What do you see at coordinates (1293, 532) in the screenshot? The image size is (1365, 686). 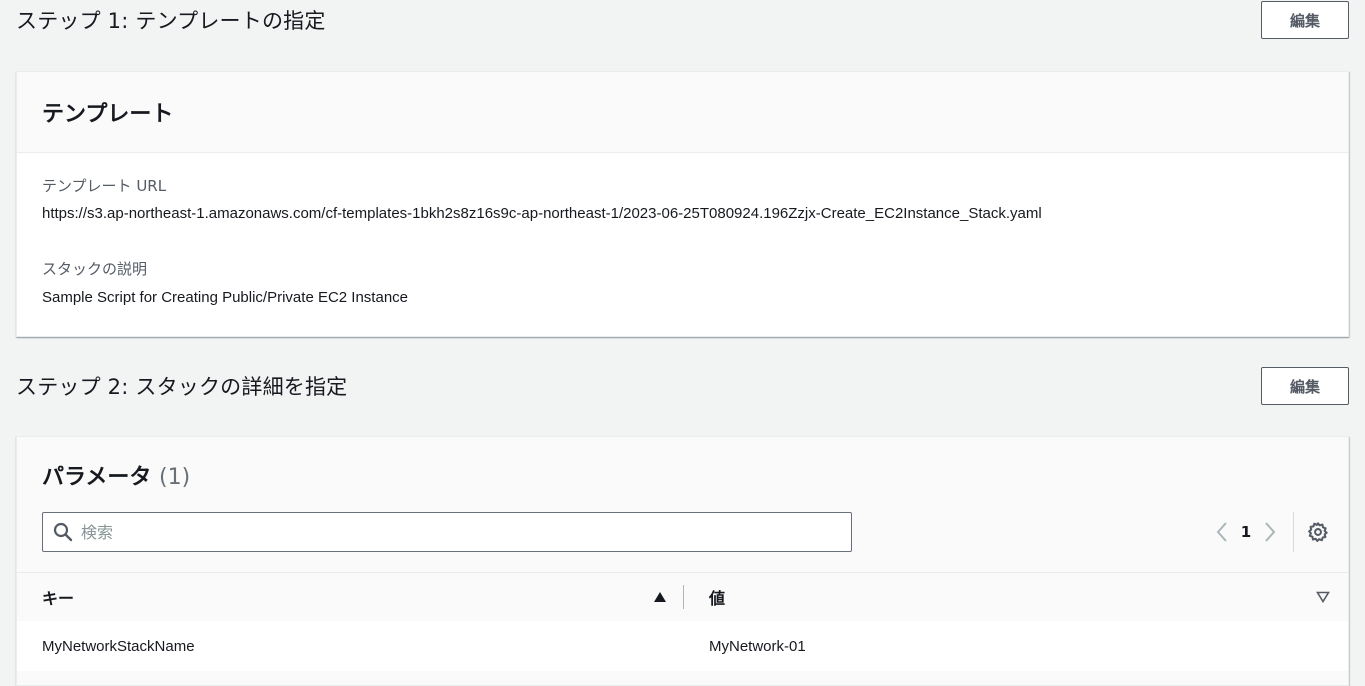 I see `pager-divider` at bounding box center [1293, 532].